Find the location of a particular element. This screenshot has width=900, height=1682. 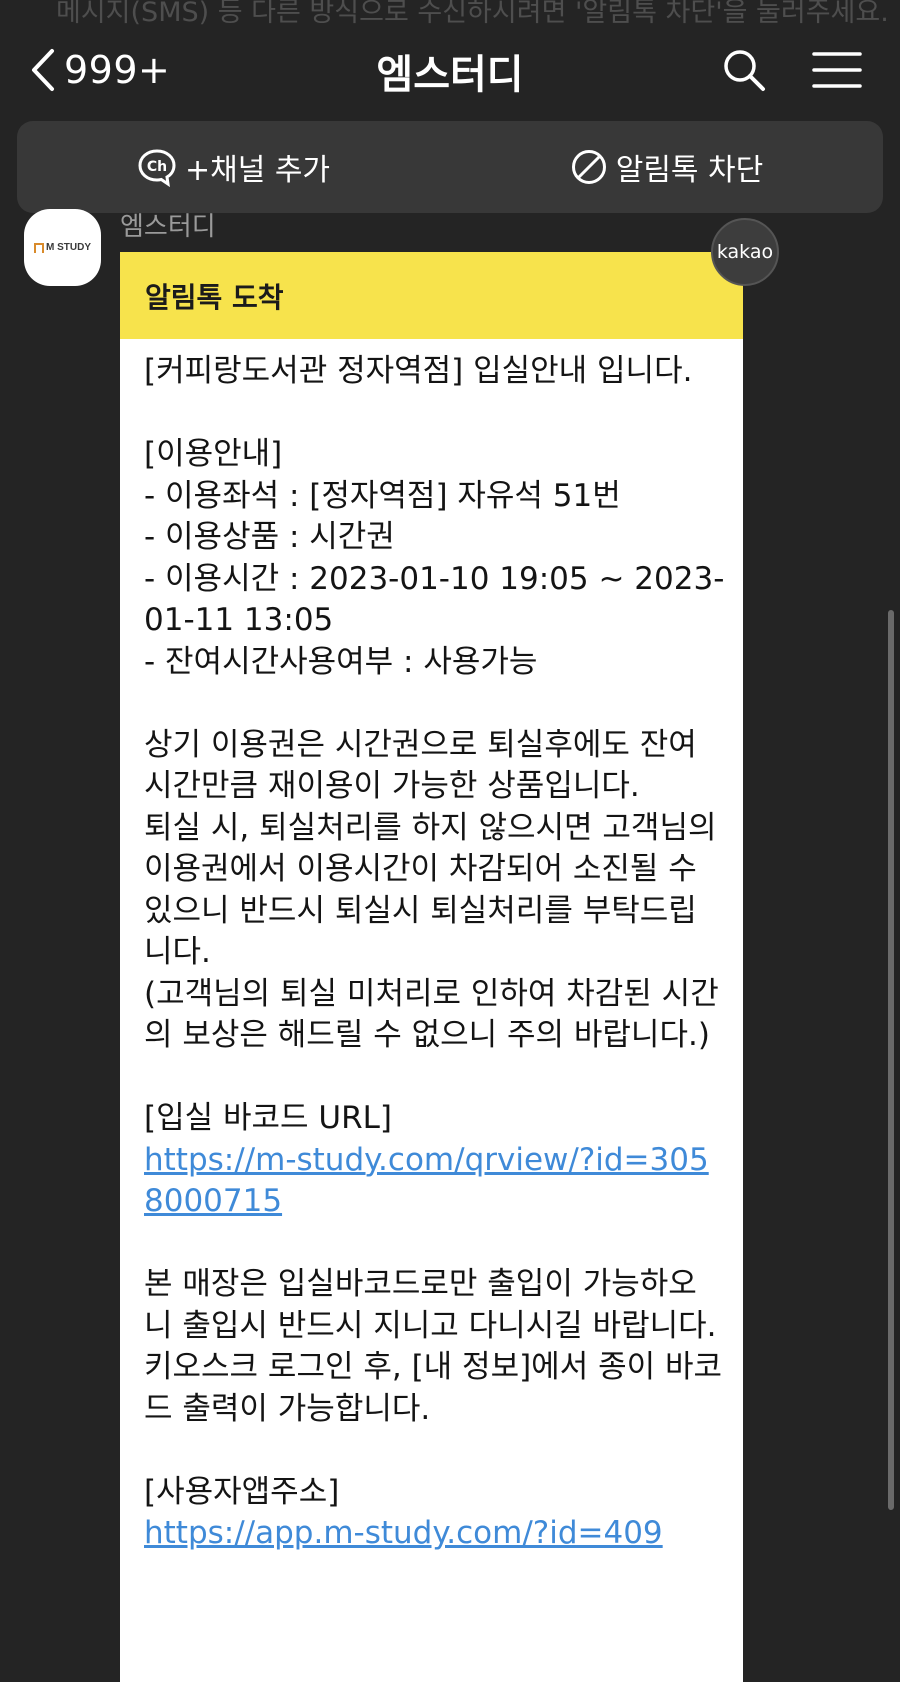

message-line: 키오스크 로그인 후, [내 정보]에서 종이 바코드 출력이 가능합니다. is located at coordinates (433, 1388).